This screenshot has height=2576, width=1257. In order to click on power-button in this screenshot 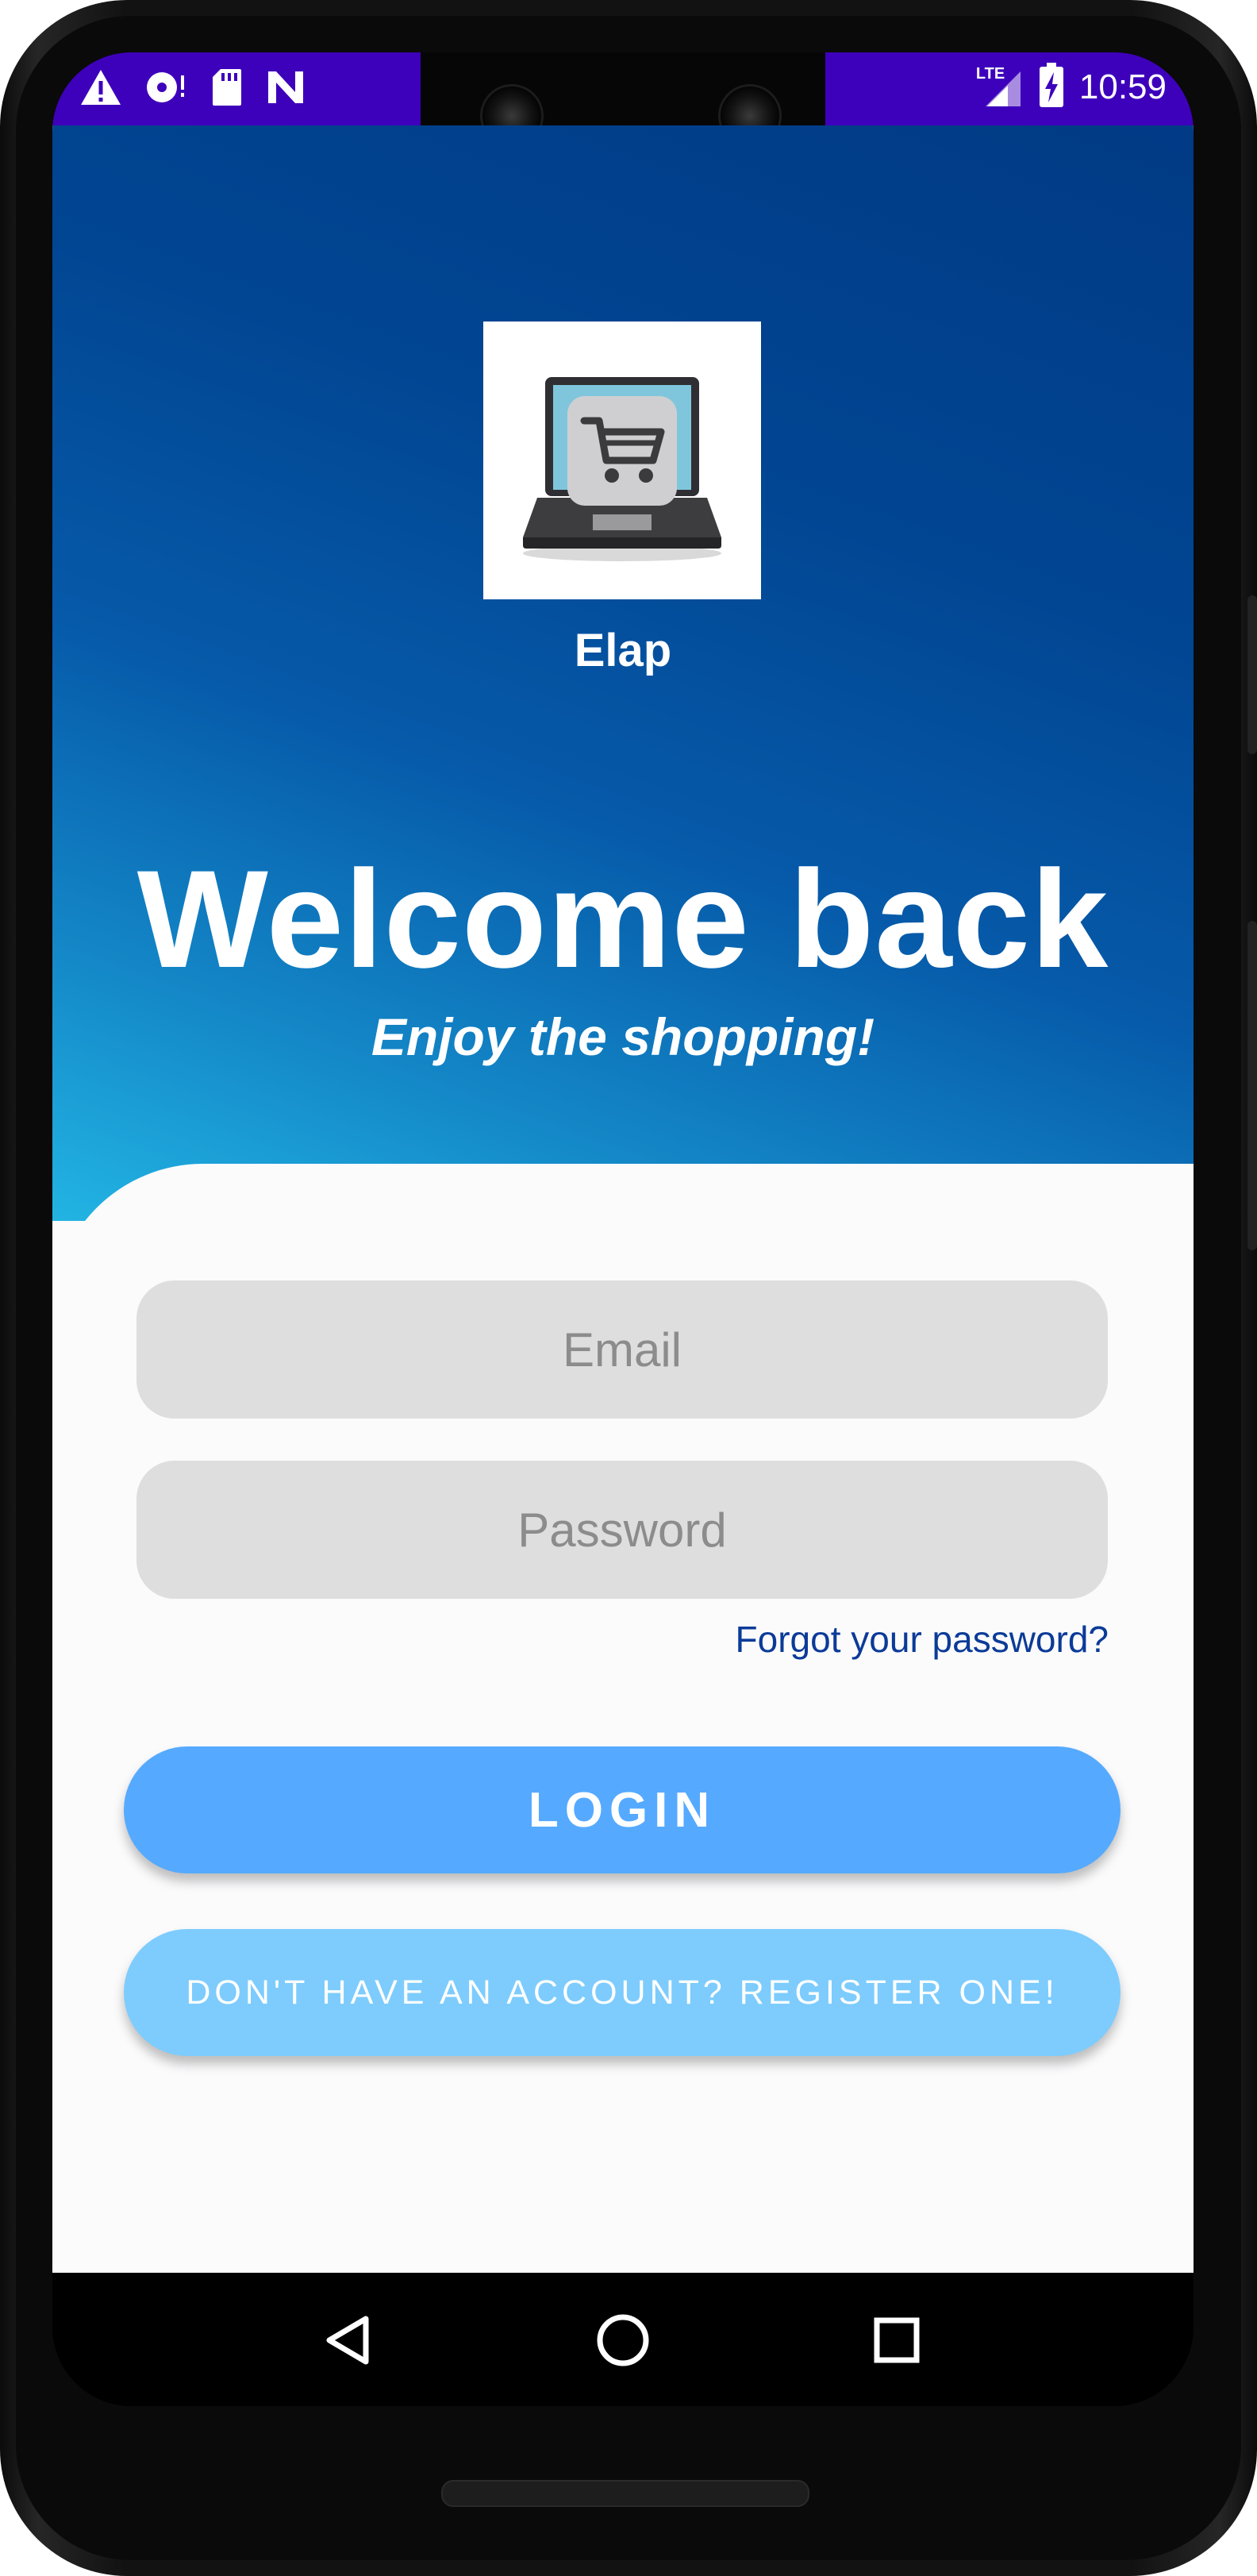, I will do `click(1252, 674)`.